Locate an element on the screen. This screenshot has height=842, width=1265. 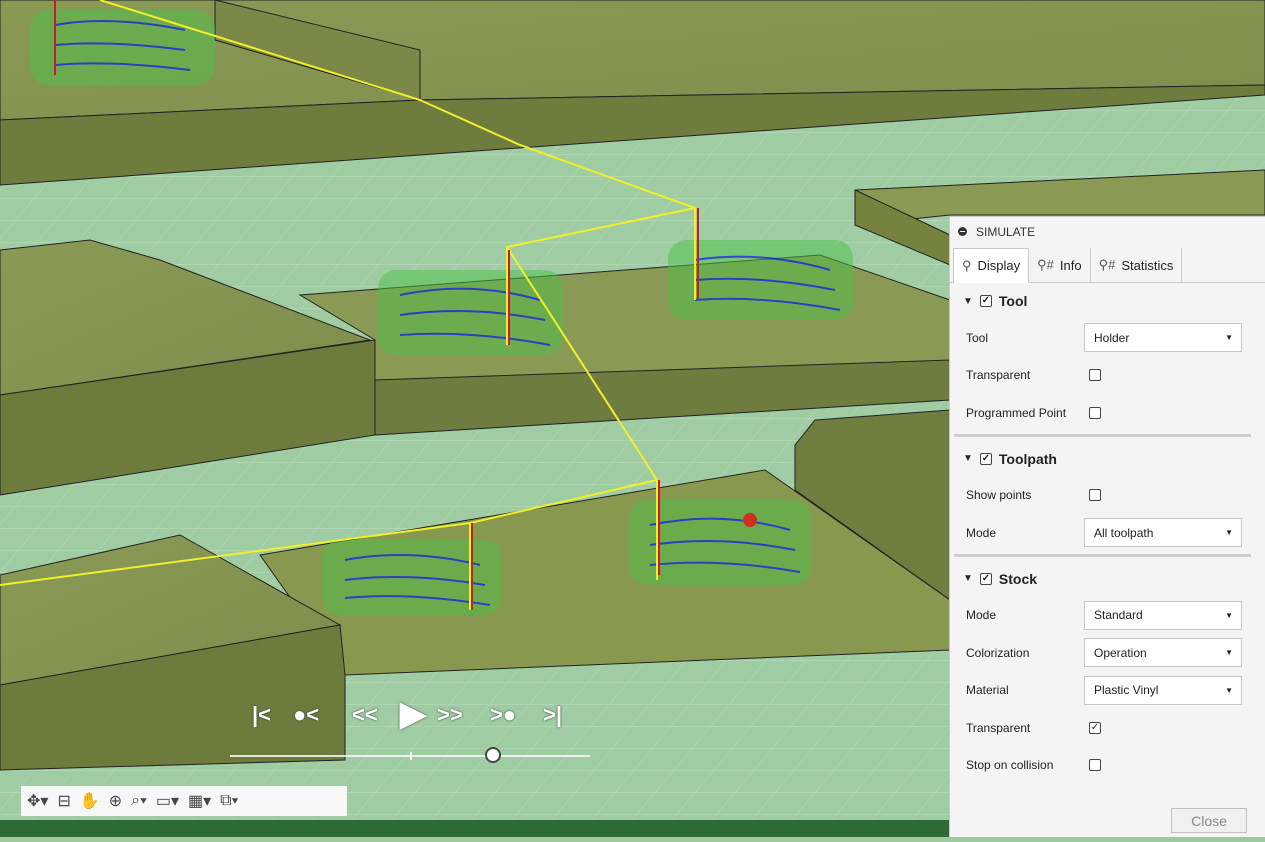
tab-info: ⚲# Info is located at coordinates (1060, 265).